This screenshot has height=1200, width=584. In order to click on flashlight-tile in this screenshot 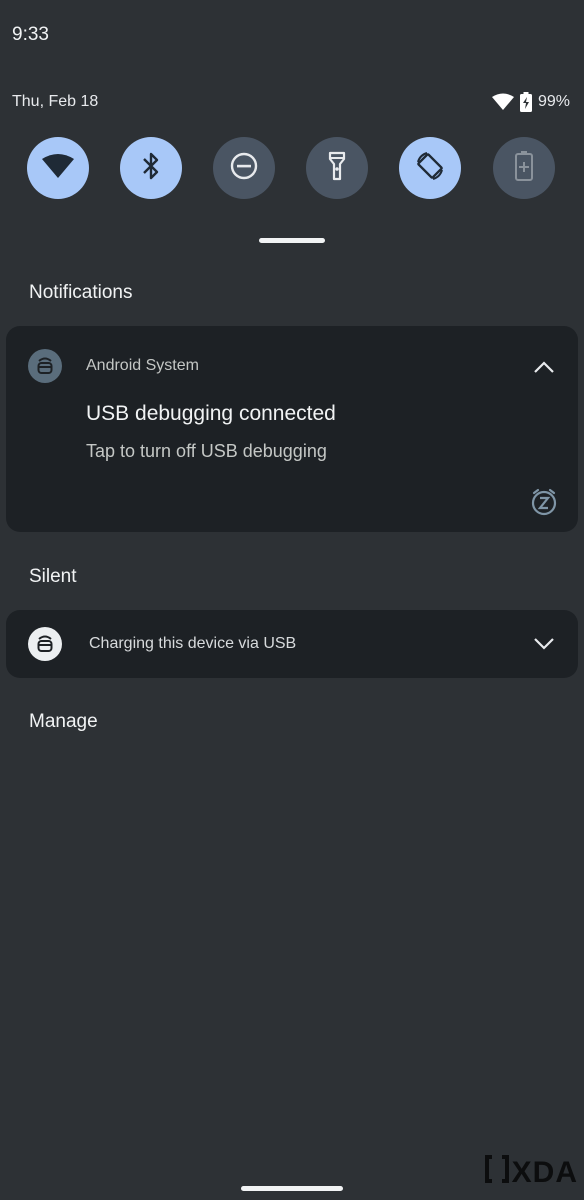, I will do `click(337, 168)`.